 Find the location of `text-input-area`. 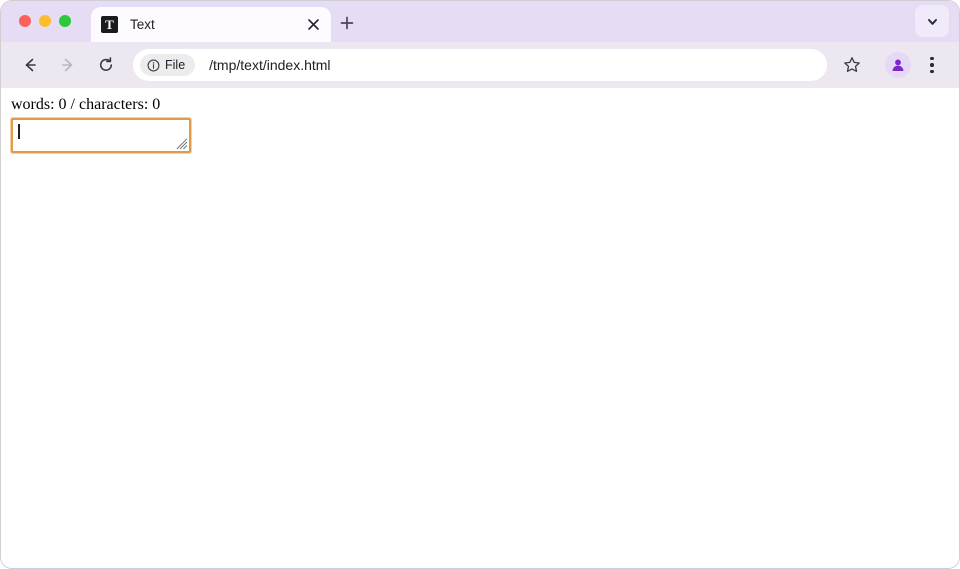

text-input-area is located at coordinates (101, 135).